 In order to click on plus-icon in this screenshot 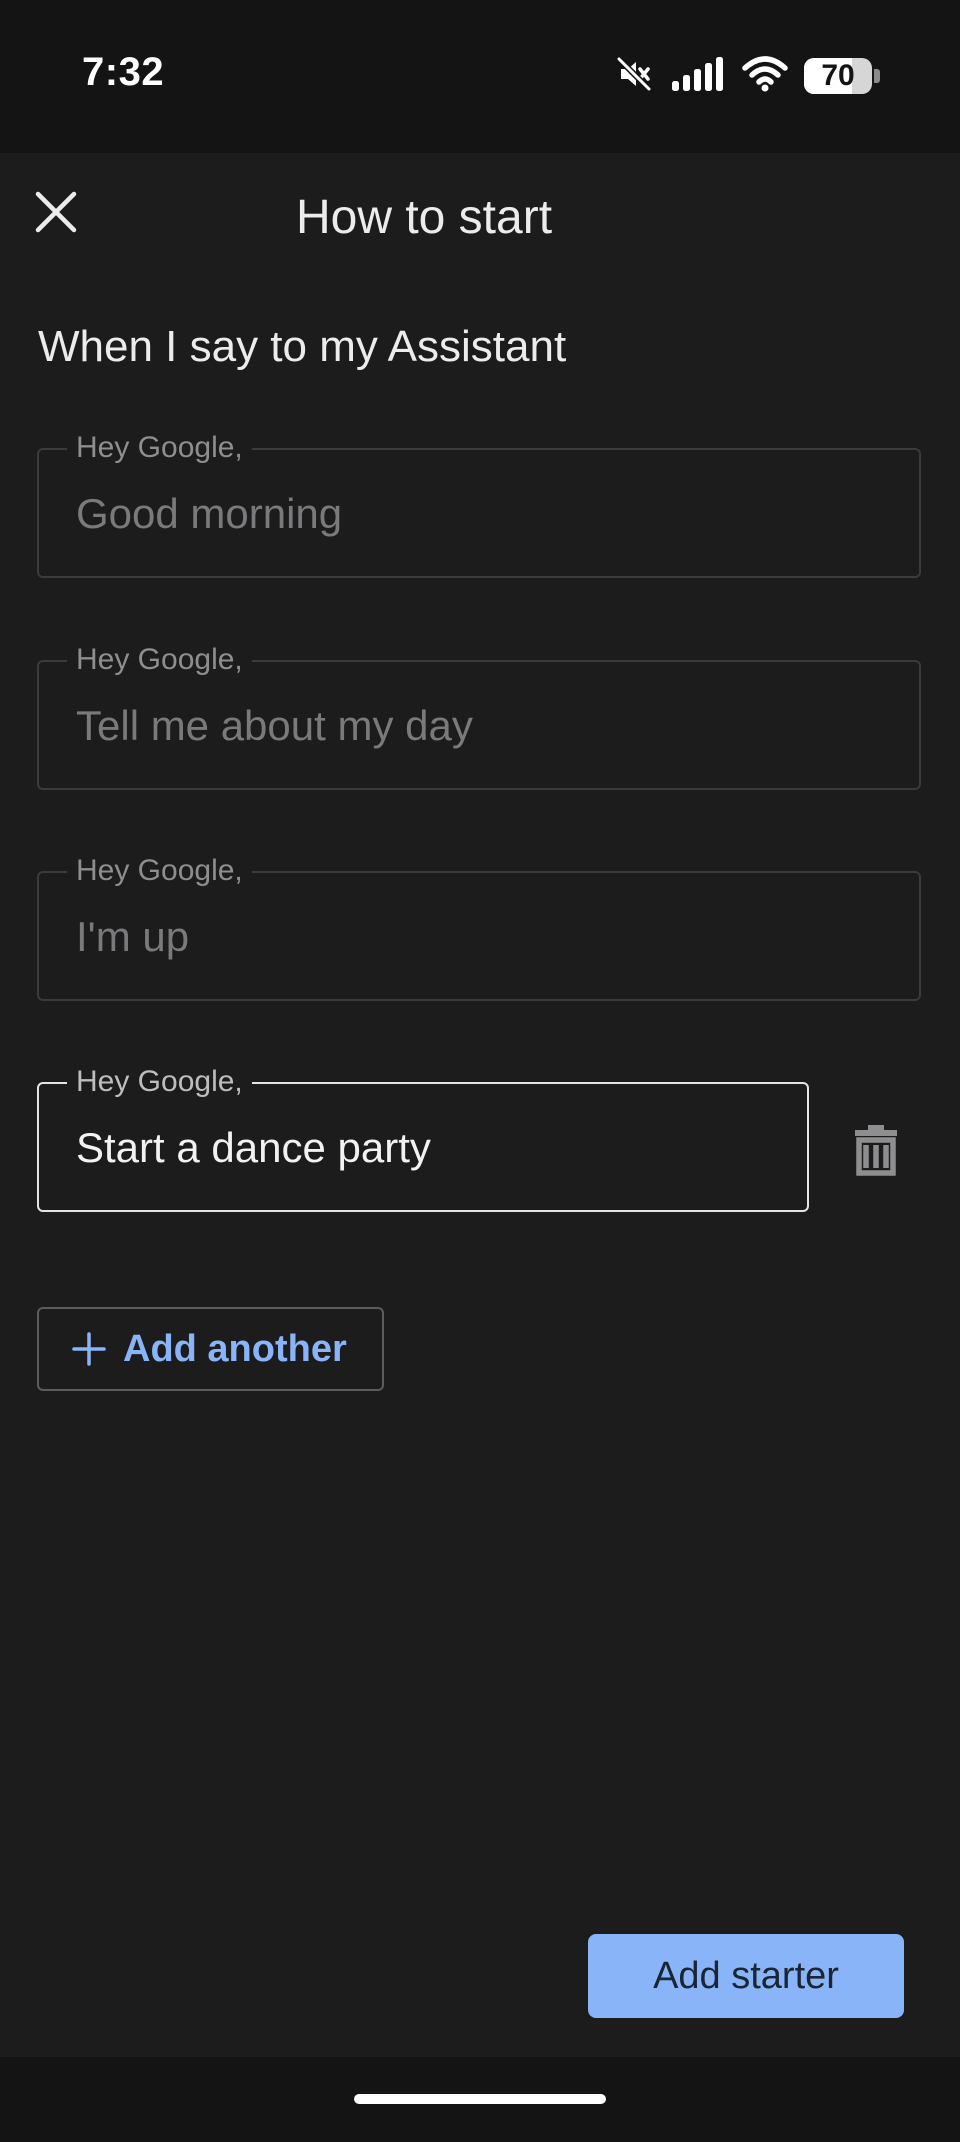, I will do `click(89, 1349)`.